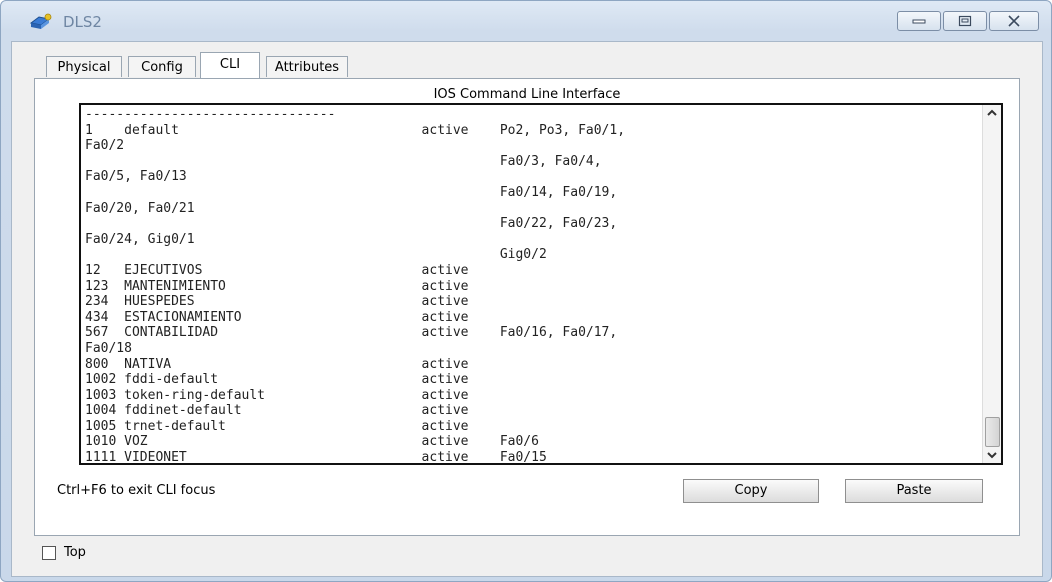  I want to click on cli-scrollbar, so click(991, 284).